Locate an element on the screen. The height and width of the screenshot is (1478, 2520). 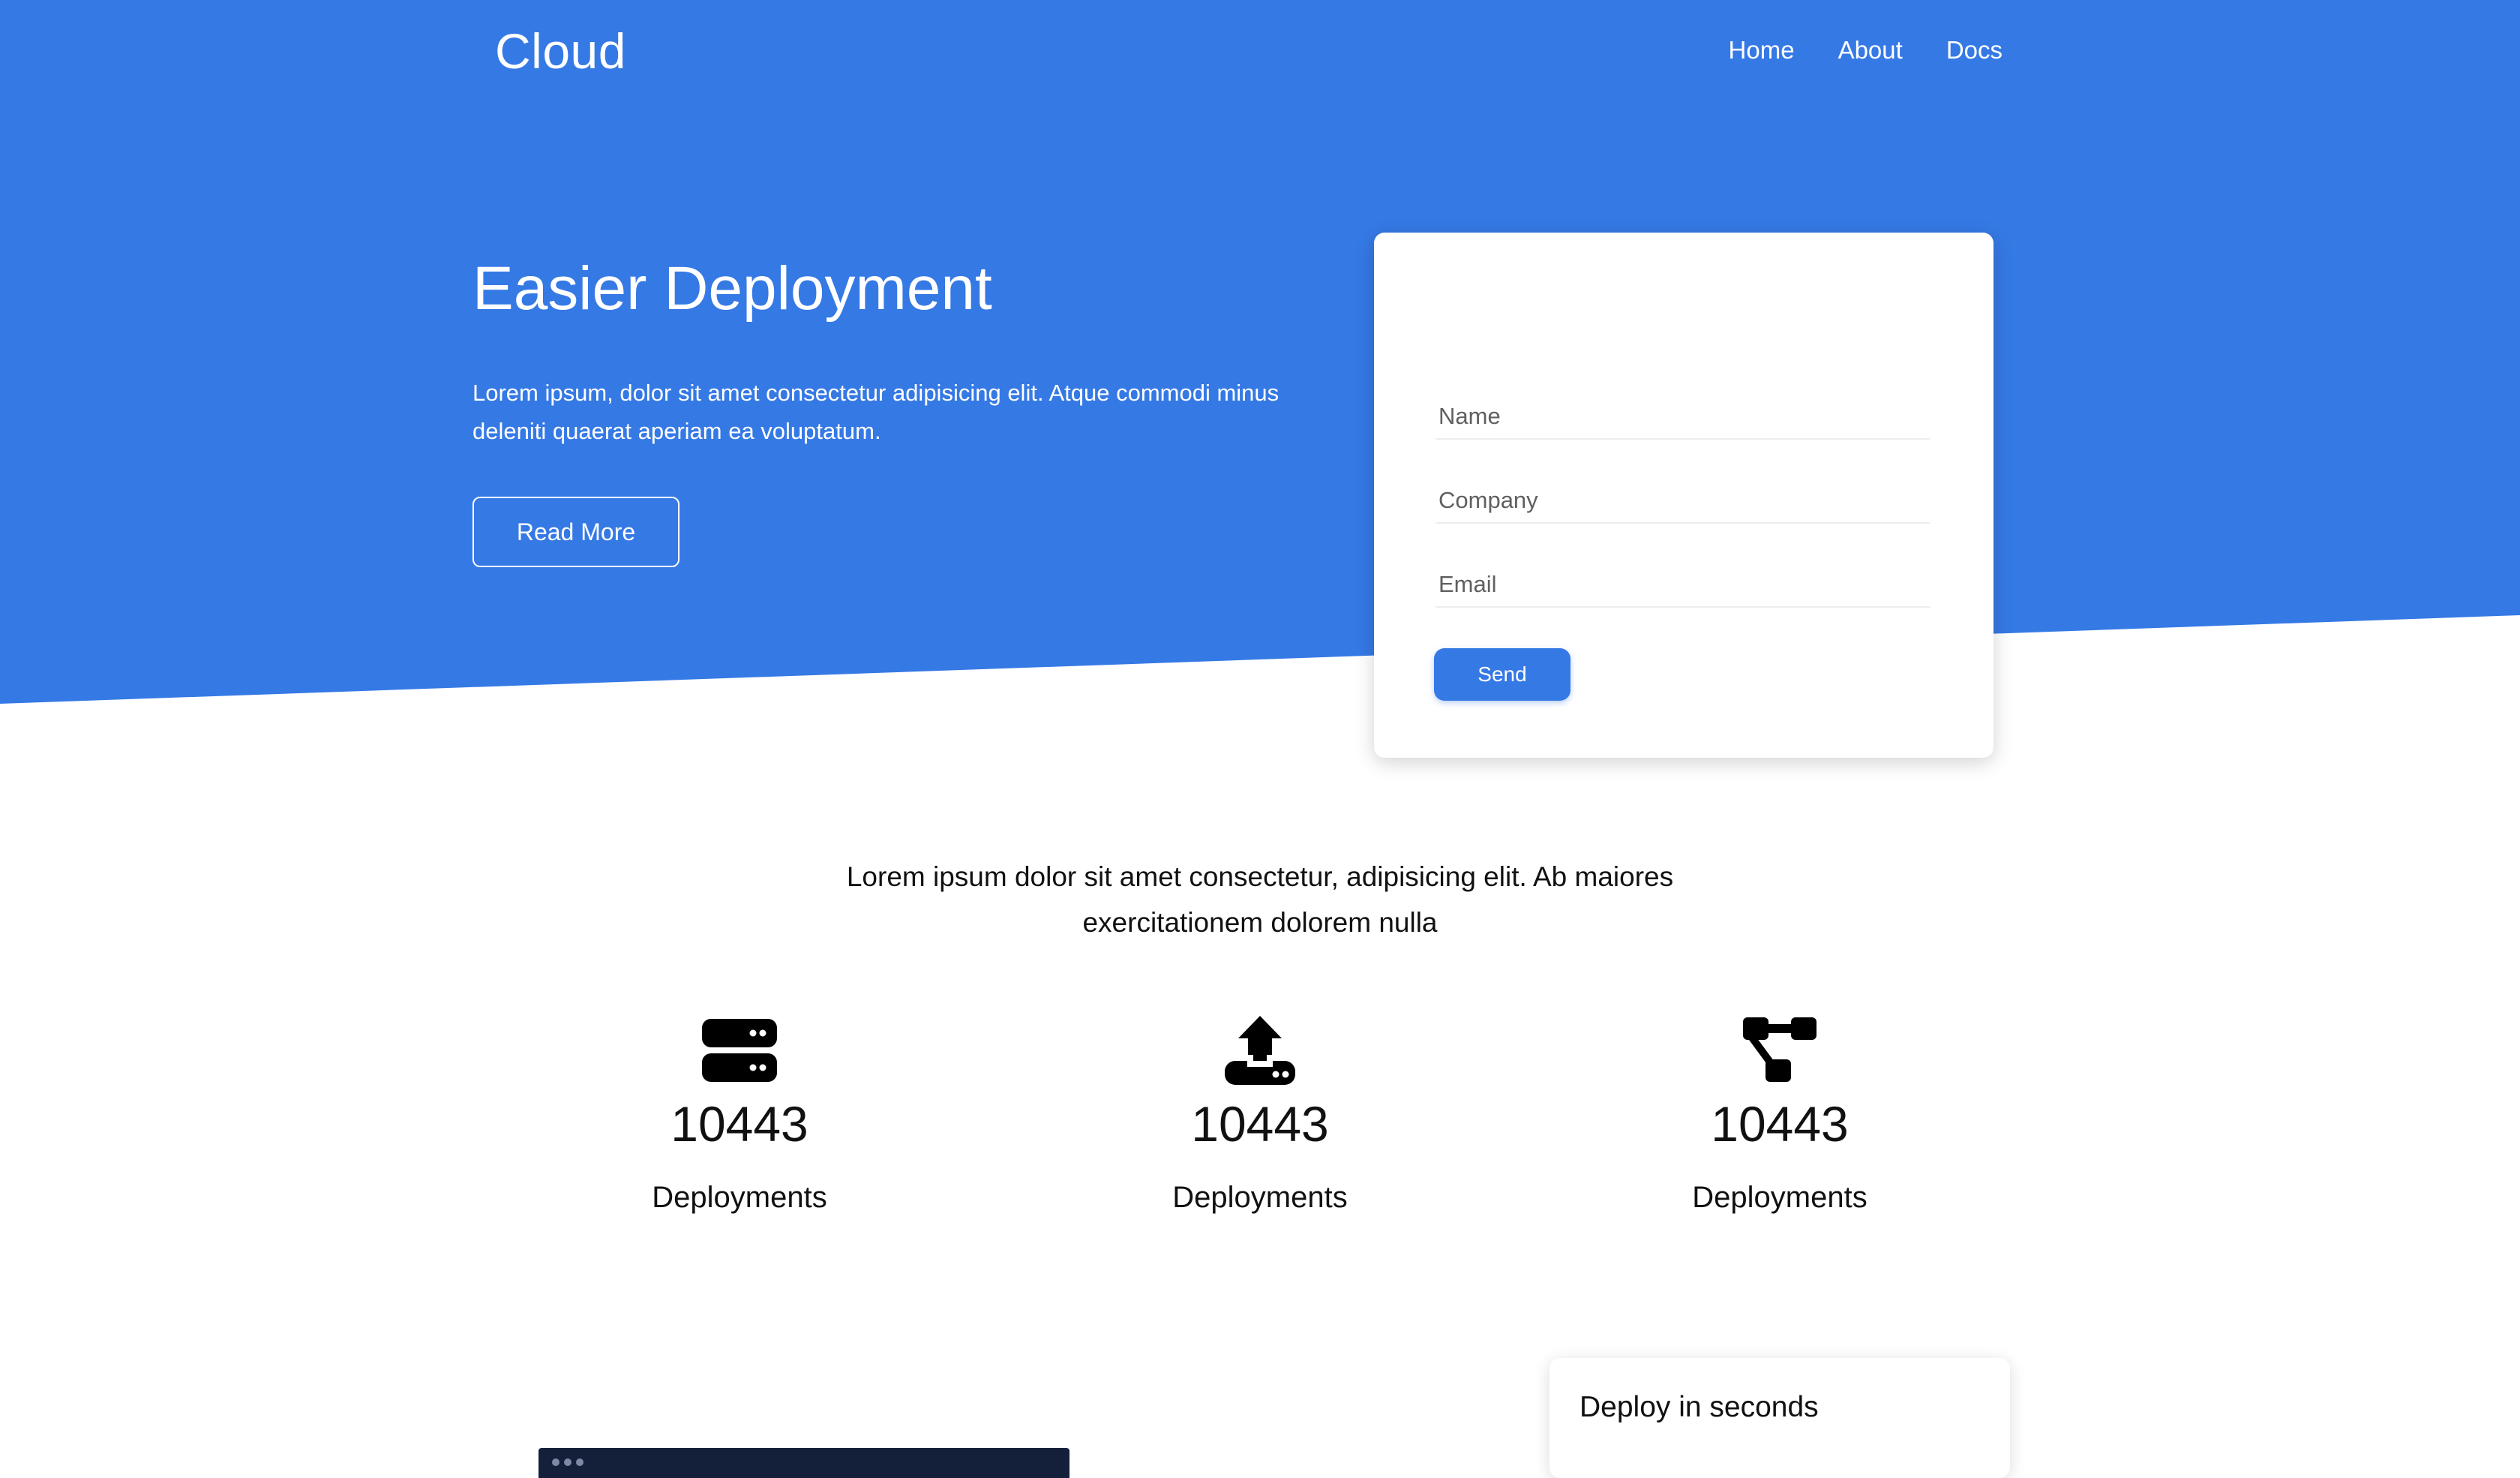
contact-form-card: Send is located at coordinates (1684, 495).